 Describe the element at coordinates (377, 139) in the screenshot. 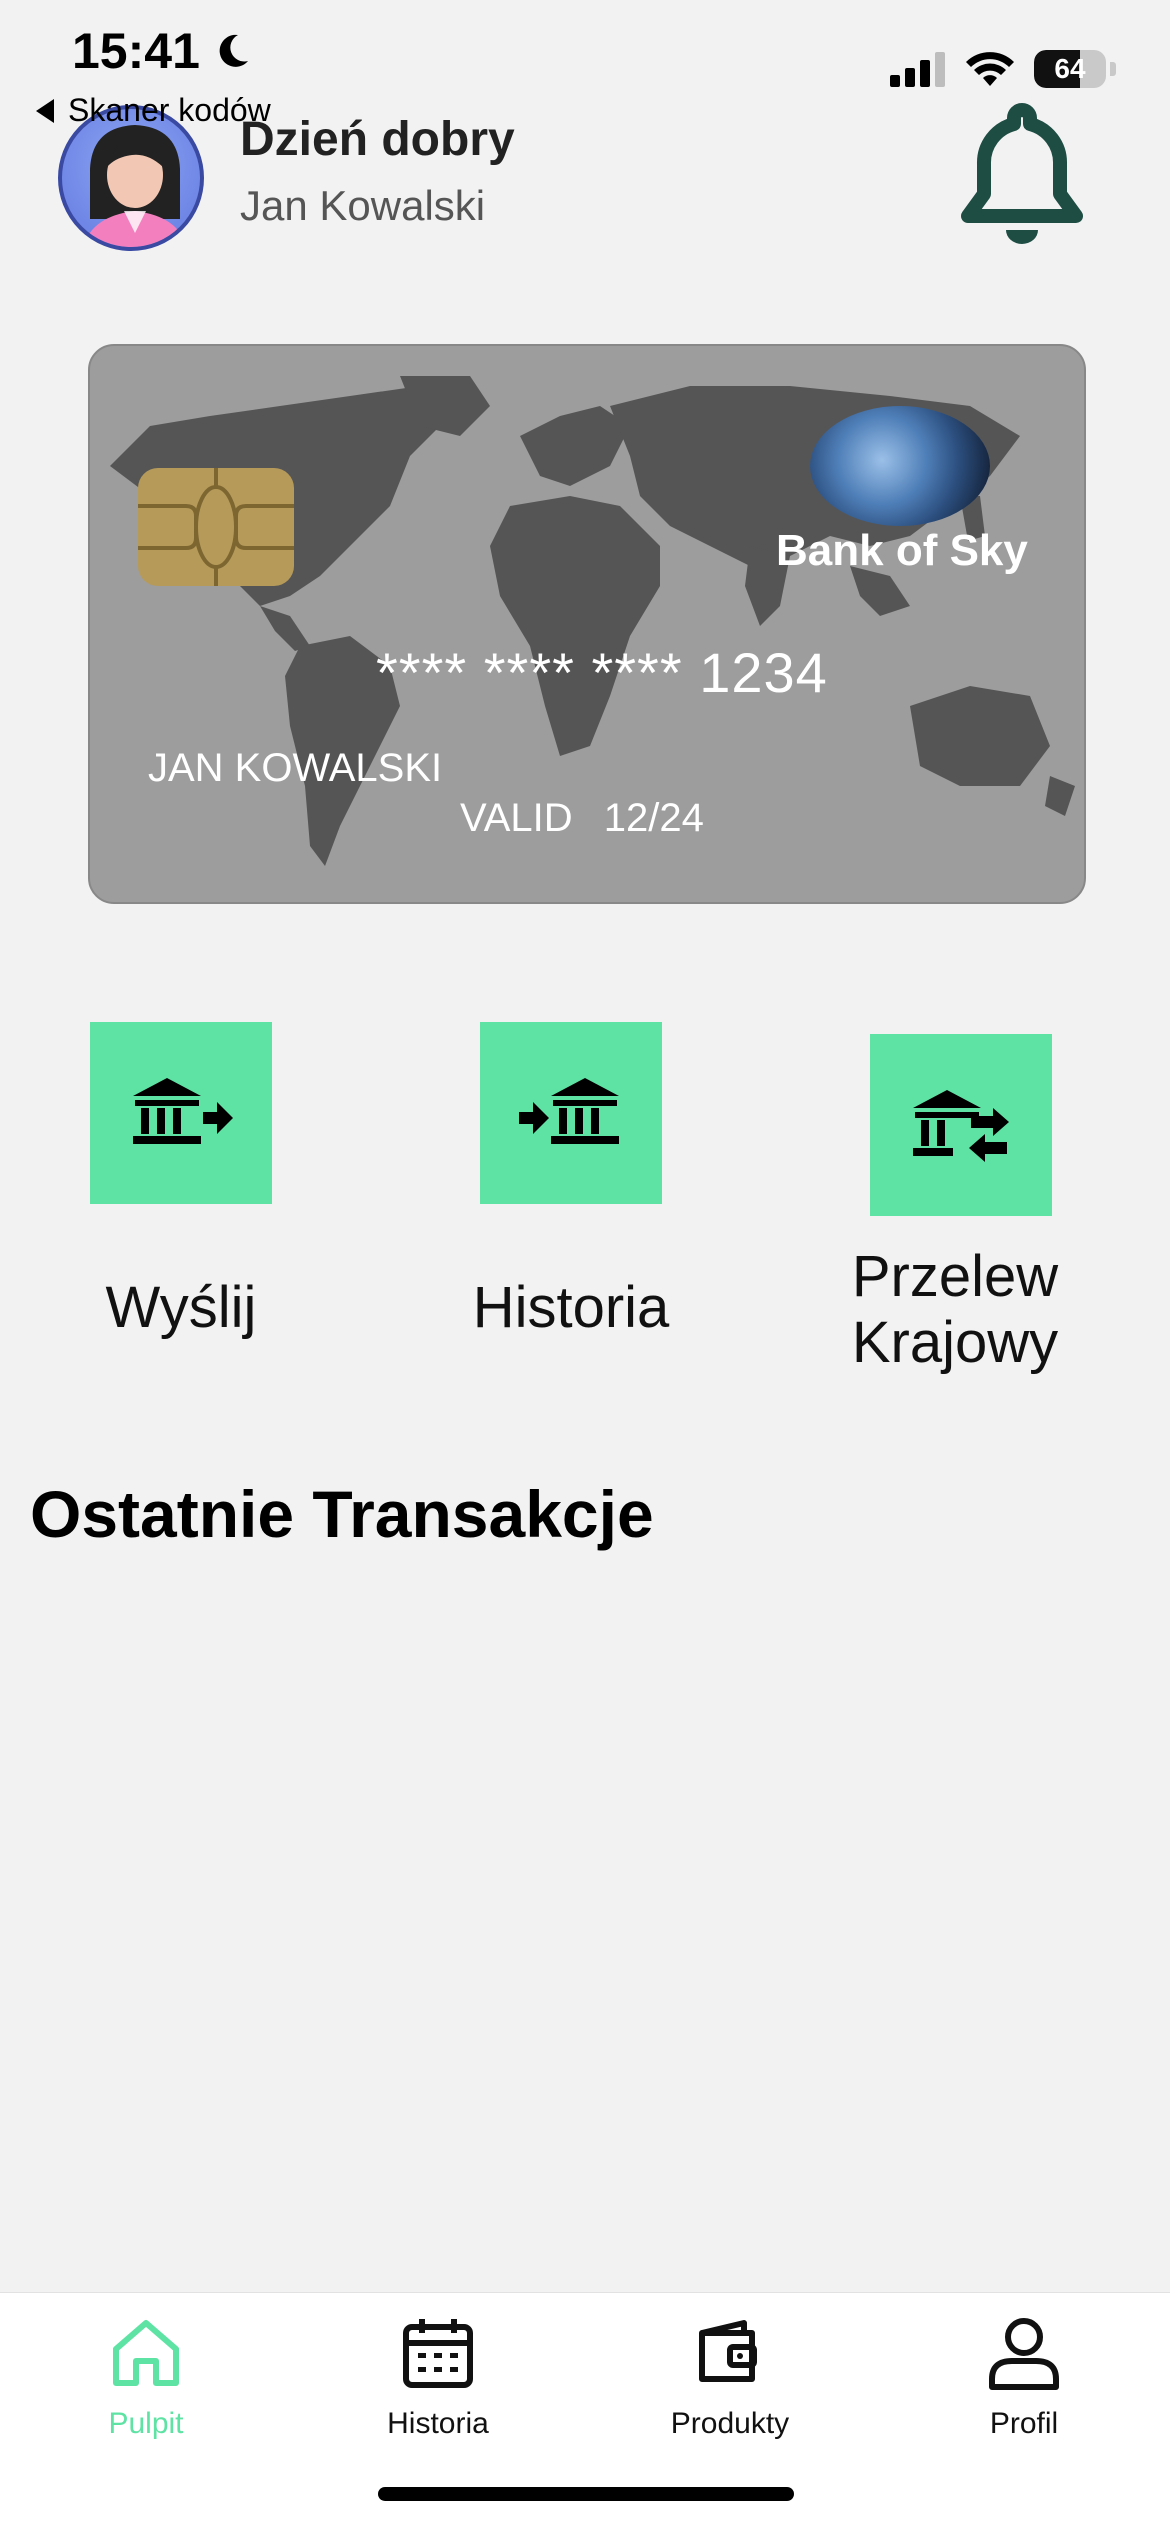

I see `greeting: Dzień dobry` at that location.